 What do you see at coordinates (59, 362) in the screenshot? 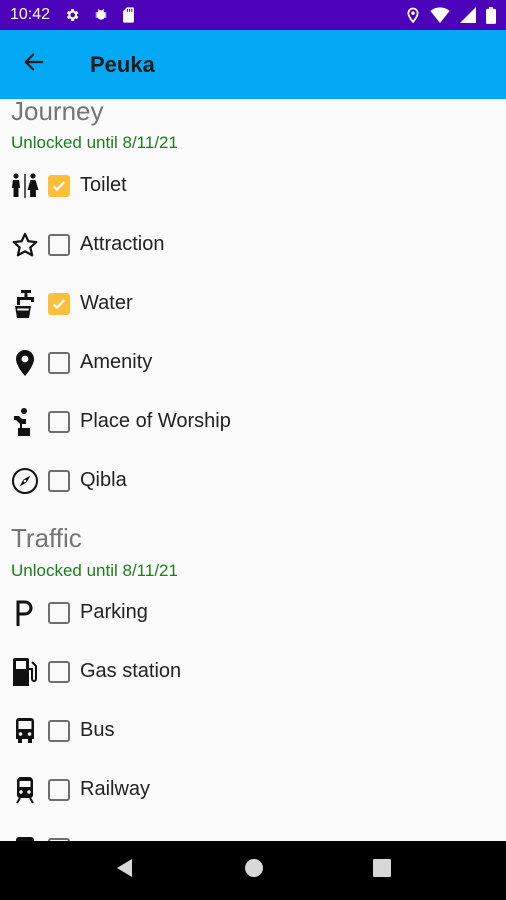
I see `checkbox-amenity` at bounding box center [59, 362].